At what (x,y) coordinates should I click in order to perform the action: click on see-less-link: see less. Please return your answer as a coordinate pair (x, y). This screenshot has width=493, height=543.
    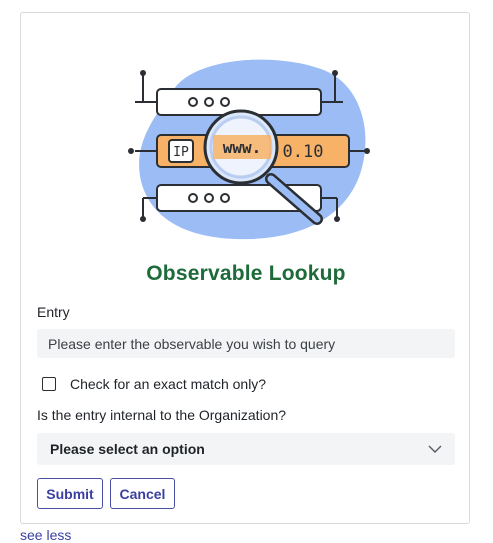
    Looking at the image, I should click on (45, 535).